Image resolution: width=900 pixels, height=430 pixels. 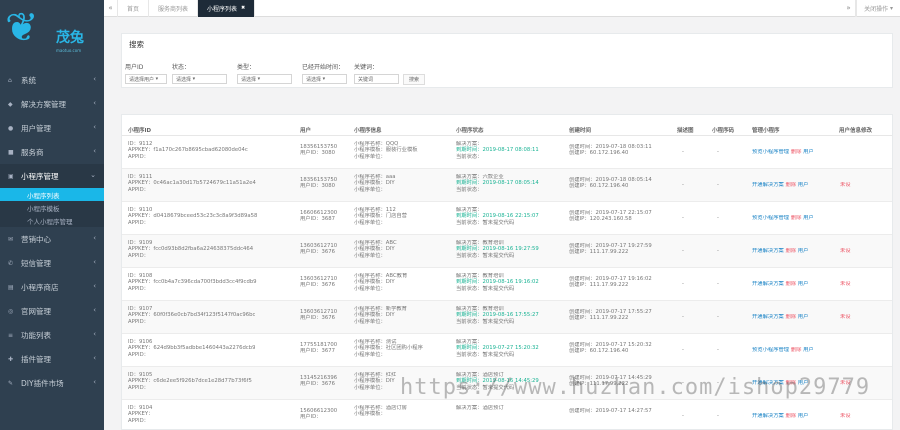 I want to click on sidebar-item-home: ⌂ 系统 ‹, so click(x=52, y=80).